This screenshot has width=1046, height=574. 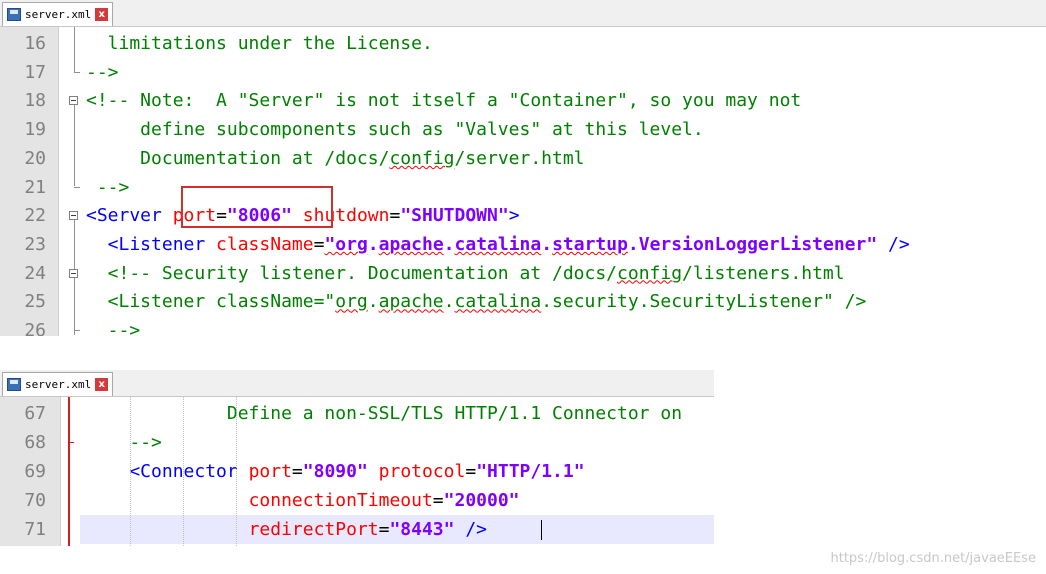 What do you see at coordinates (523, 187) in the screenshot?
I see `code-line: 21 -->` at bounding box center [523, 187].